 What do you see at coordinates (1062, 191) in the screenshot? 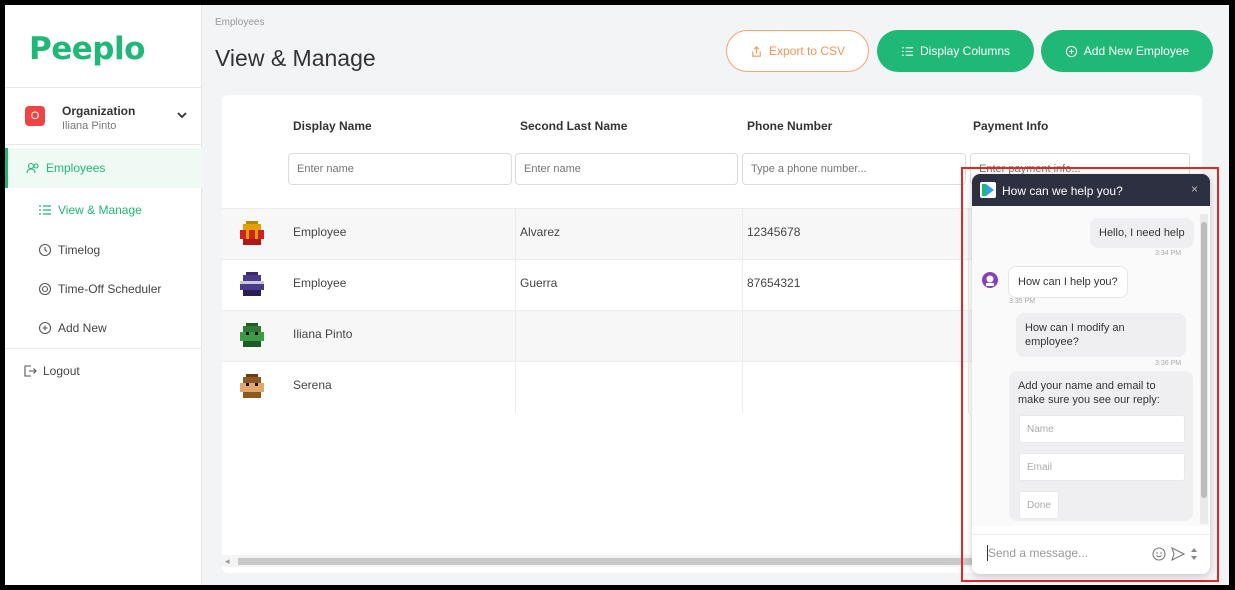
I see `chat-title: How can we help you?` at bounding box center [1062, 191].